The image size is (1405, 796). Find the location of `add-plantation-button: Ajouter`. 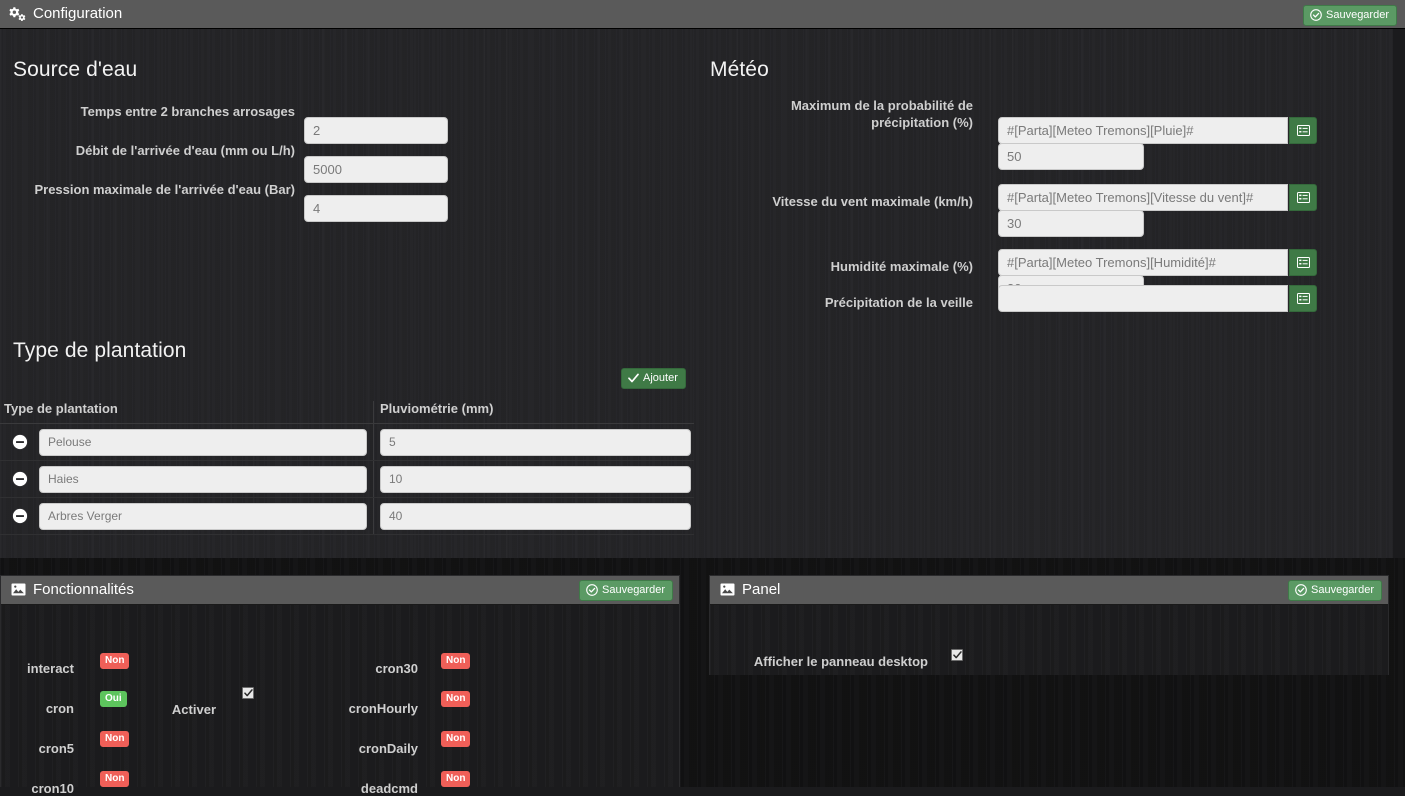

add-plantation-button: Ajouter is located at coordinates (653, 378).